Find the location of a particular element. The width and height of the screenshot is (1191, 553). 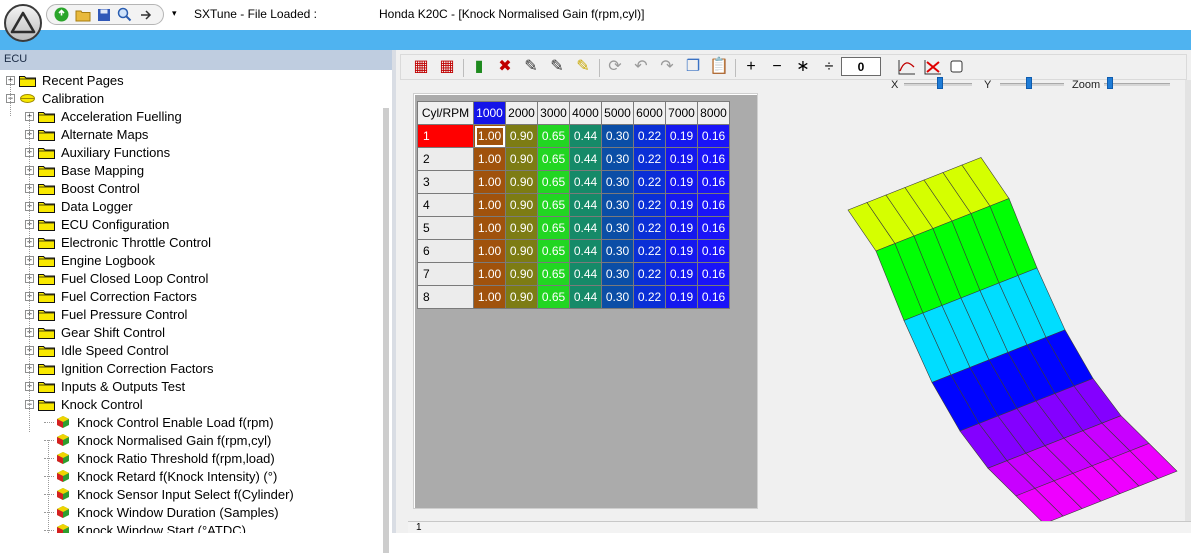

cylinder-header: 1 is located at coordinates (445, 136).